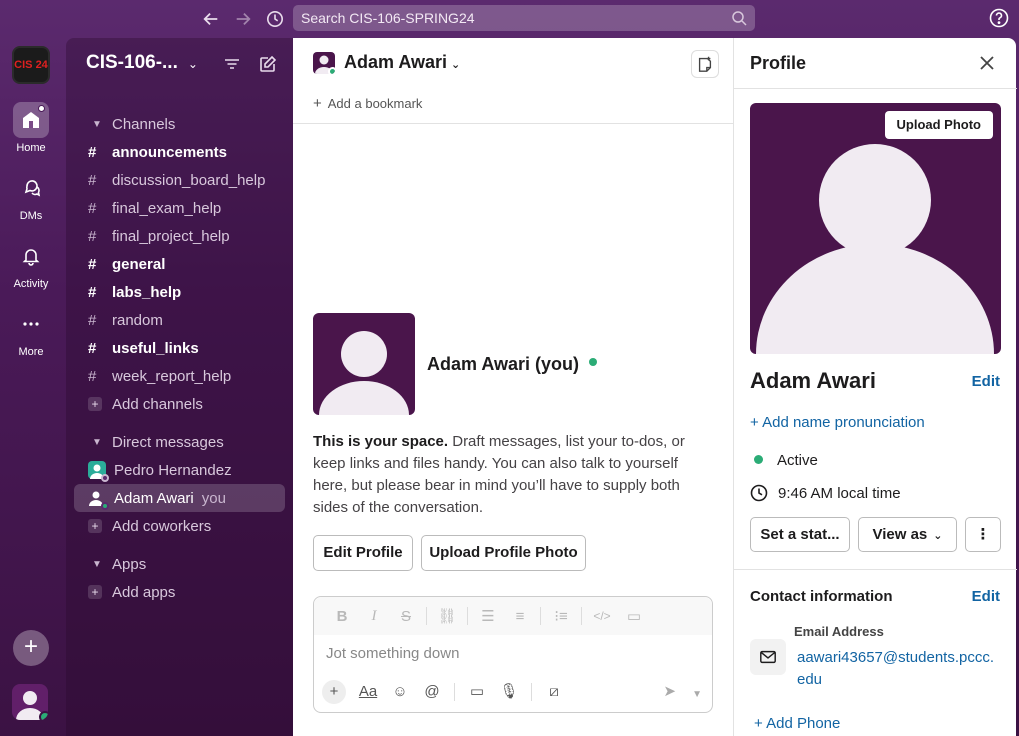  What do you see at coordinates (520, 616) in the screenshot?
I see `bulleted-list-icon: ≡` at bounding box center [520, 616].